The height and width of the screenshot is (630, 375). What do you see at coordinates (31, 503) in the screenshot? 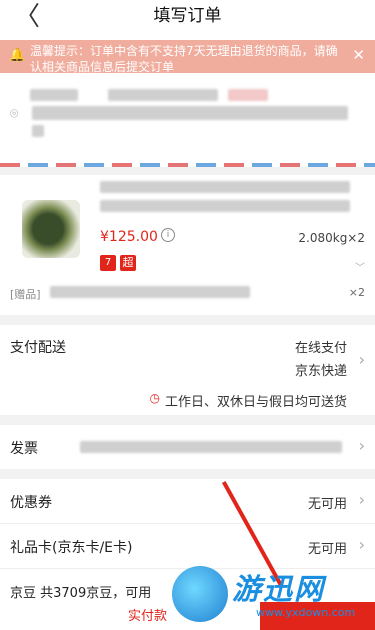
I see `coupon-label: 优惠券` at bounding box center [31, 503].